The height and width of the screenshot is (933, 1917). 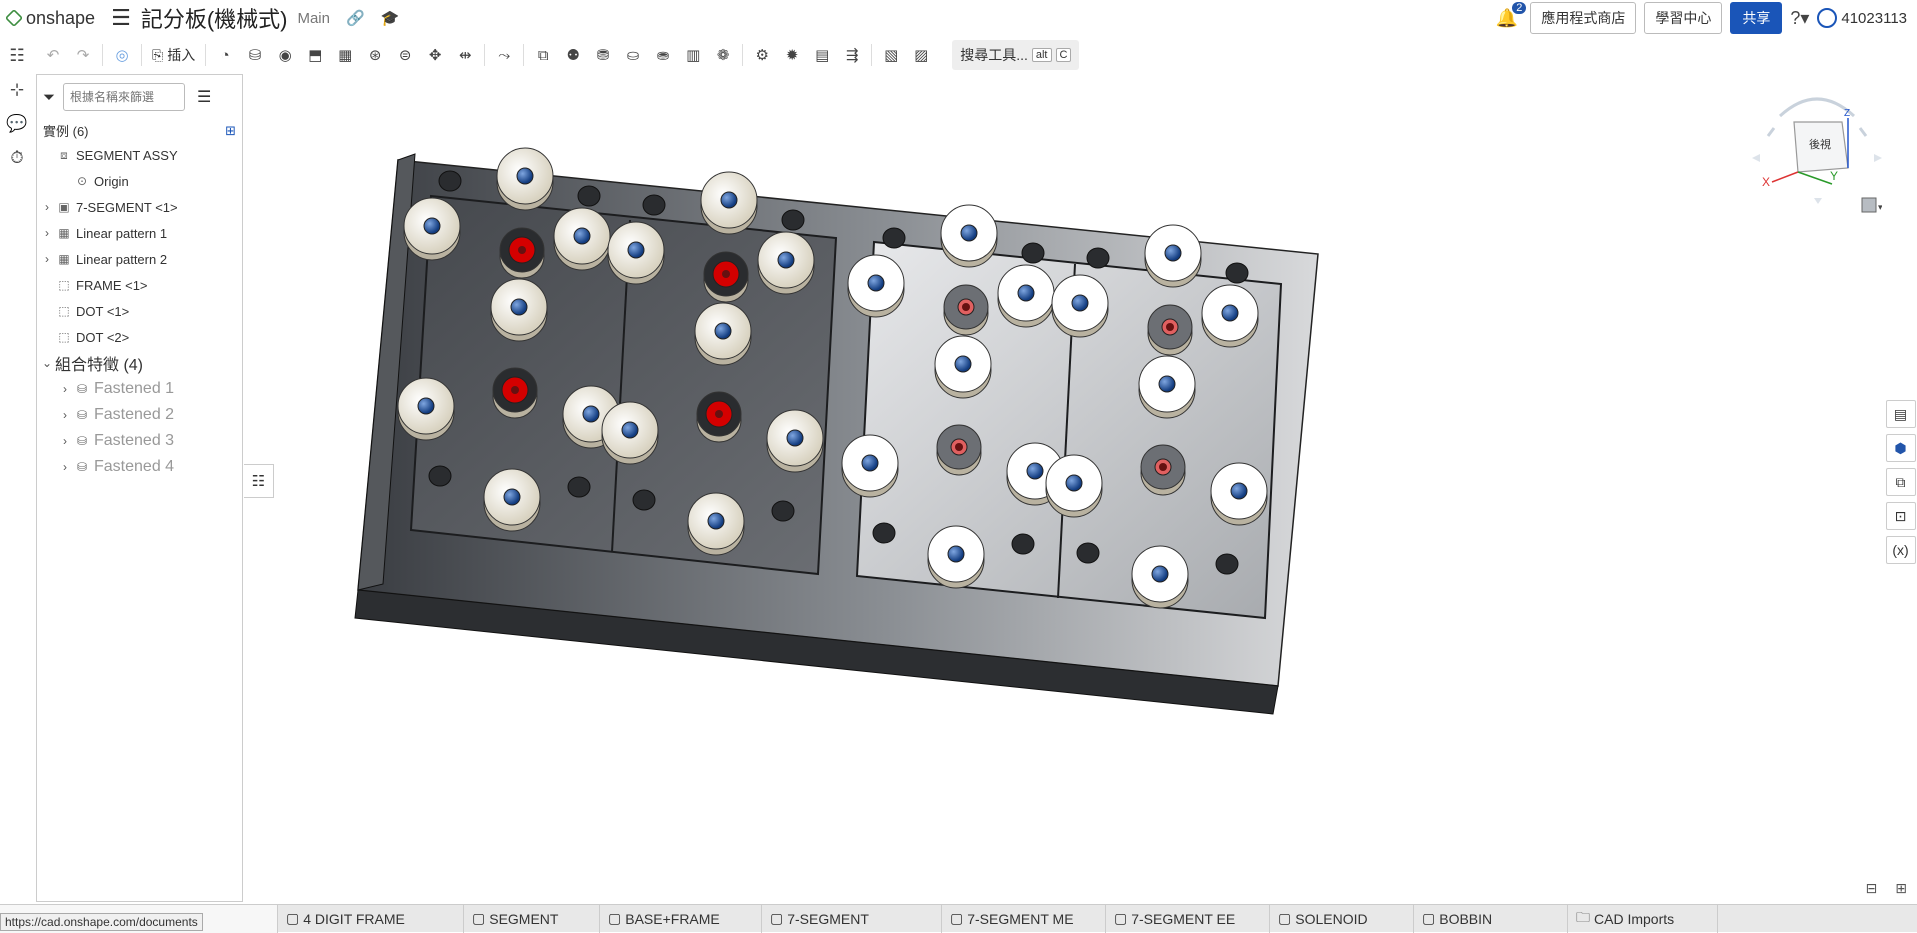 What do you see at coordinates (1901, 888) in the screenshot?
I see `section-view-icon: ⊞` at bounding box center [1901, 888].